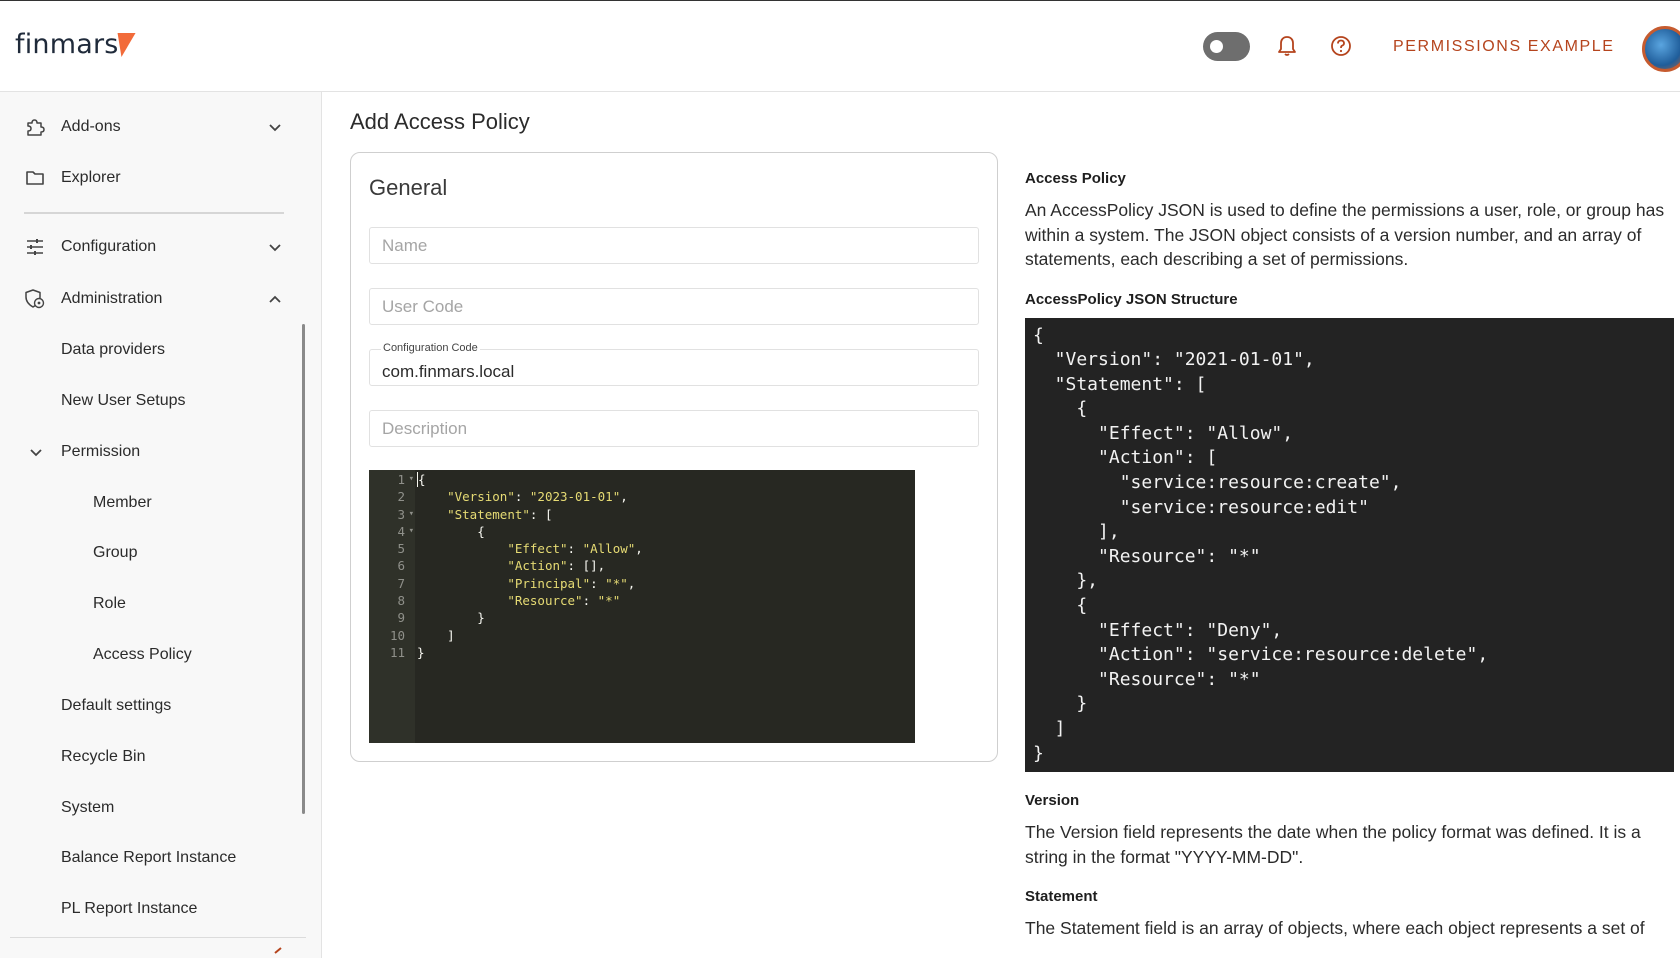 Image resolution: width=1680 pixels, height=958 pixels. Describe the element at coordinates (113, 349) in the screenshot. I see `sidebar-item-label: Data providers` at that location.